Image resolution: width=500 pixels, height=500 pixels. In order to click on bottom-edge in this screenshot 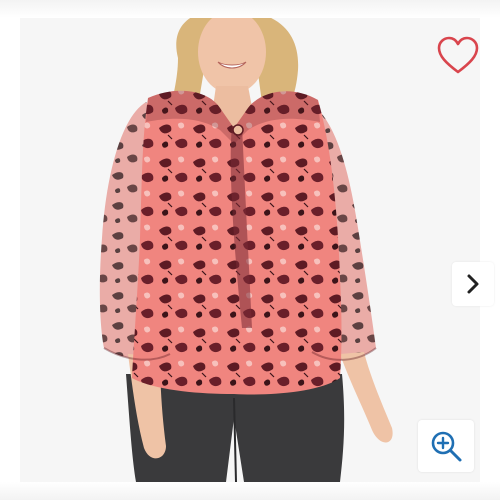, I will do `click(250, 491)`.